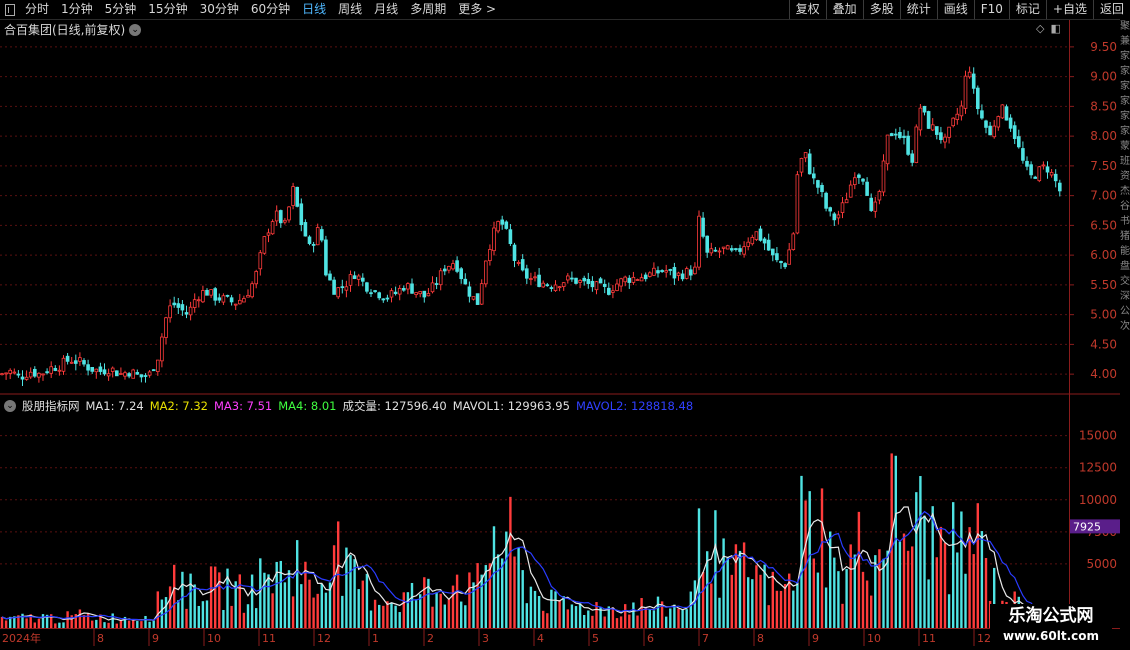 Image resolution: width=1130 pixels, height=650 pixels. I want to click on period-tab: 月线, so click(386, 9).